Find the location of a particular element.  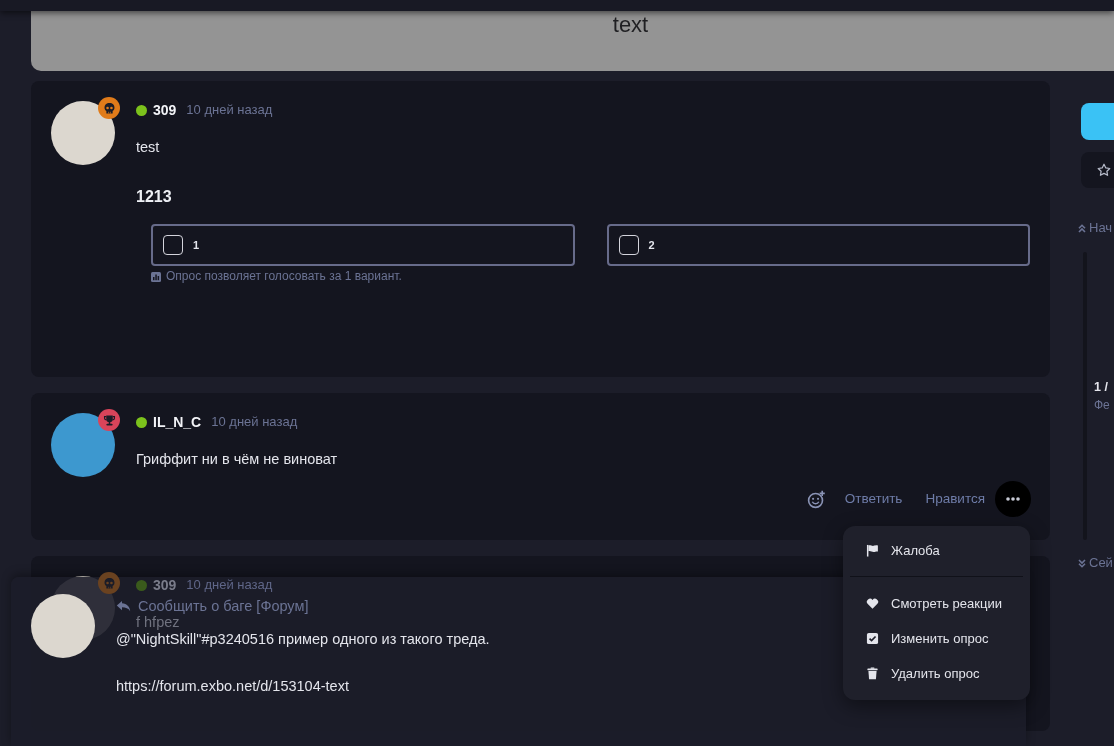

bar-chart-icon is located at coordinates (156, 276).